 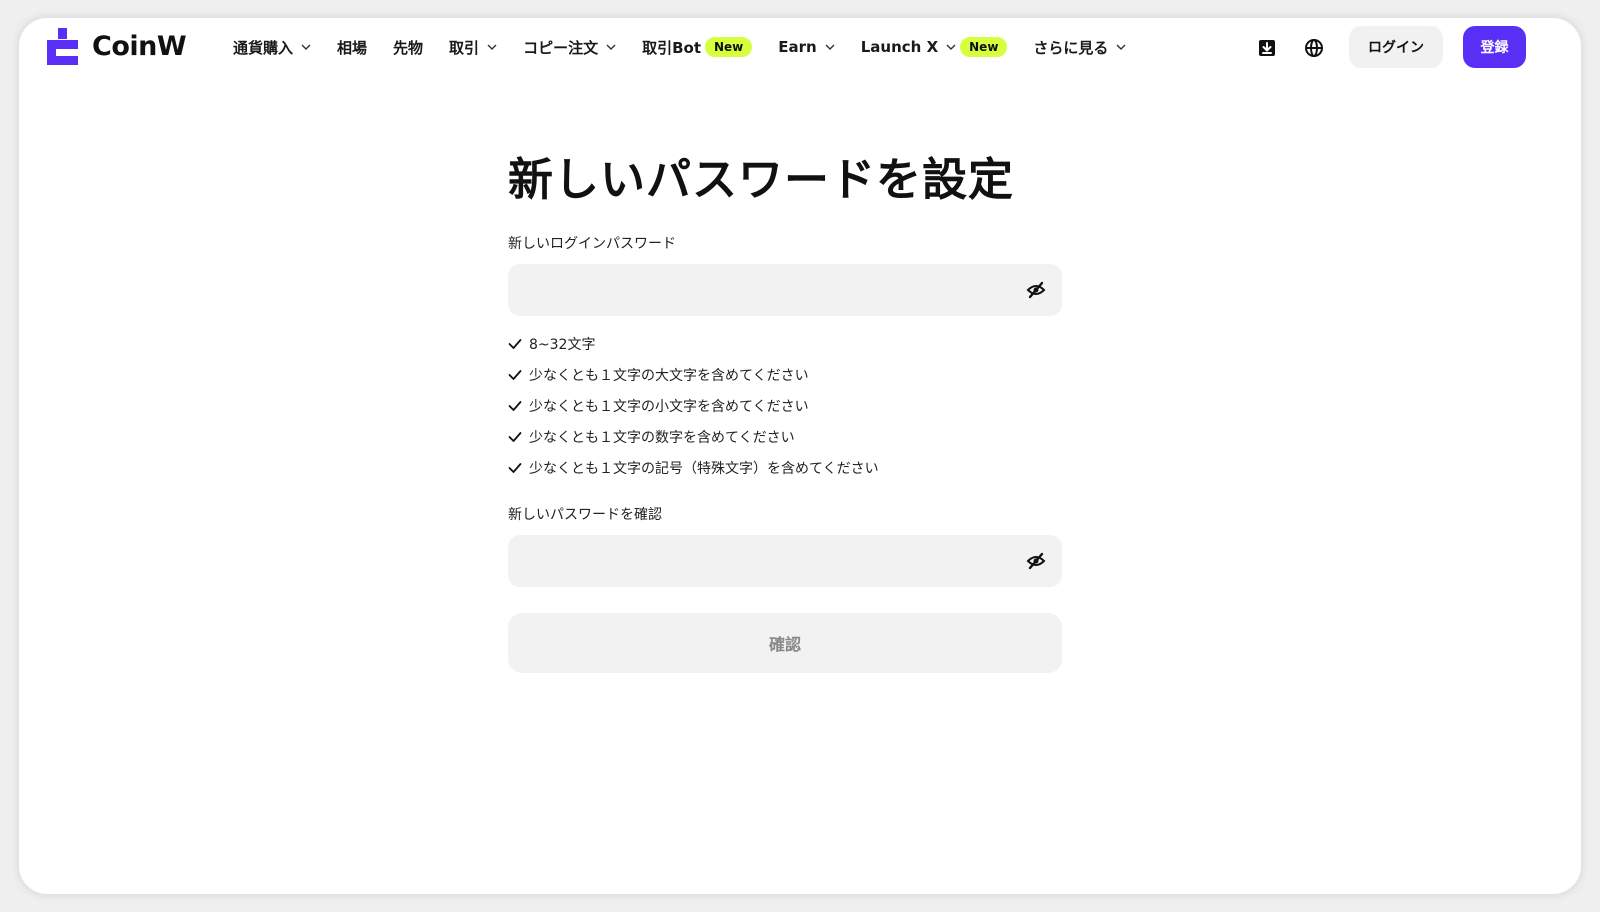 What do you see at coordinates (785, 643) in the screenshot?
I see `submit-confirm-button: 確認` at bounding box center [785, 643].